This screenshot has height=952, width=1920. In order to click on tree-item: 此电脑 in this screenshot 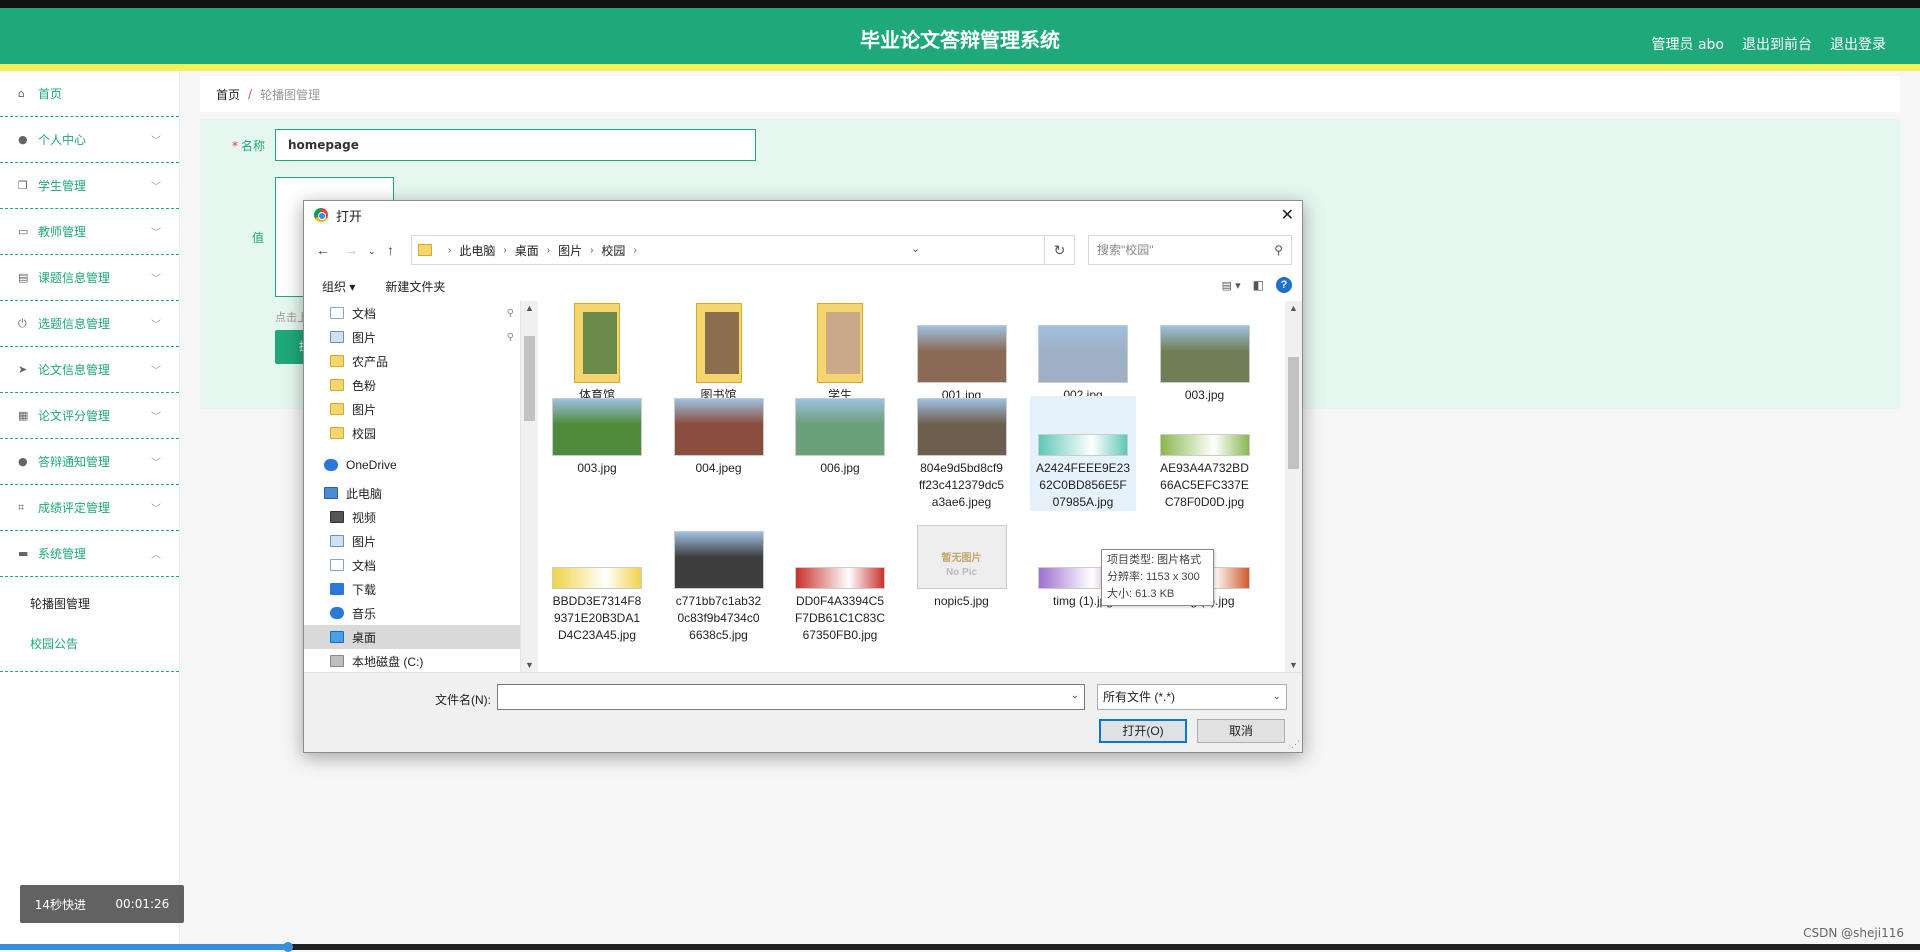, I will do `click(412, 493)`.